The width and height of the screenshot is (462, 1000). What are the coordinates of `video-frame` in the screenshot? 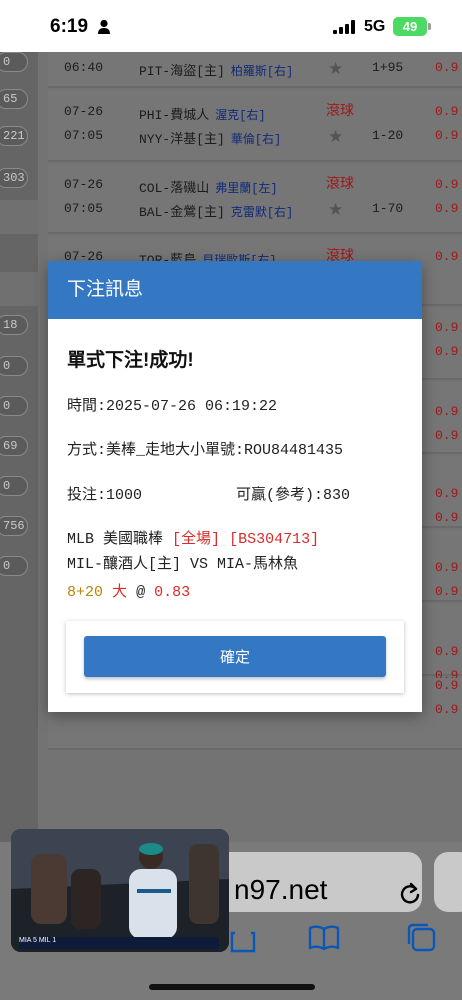 It's located at (120, 890).